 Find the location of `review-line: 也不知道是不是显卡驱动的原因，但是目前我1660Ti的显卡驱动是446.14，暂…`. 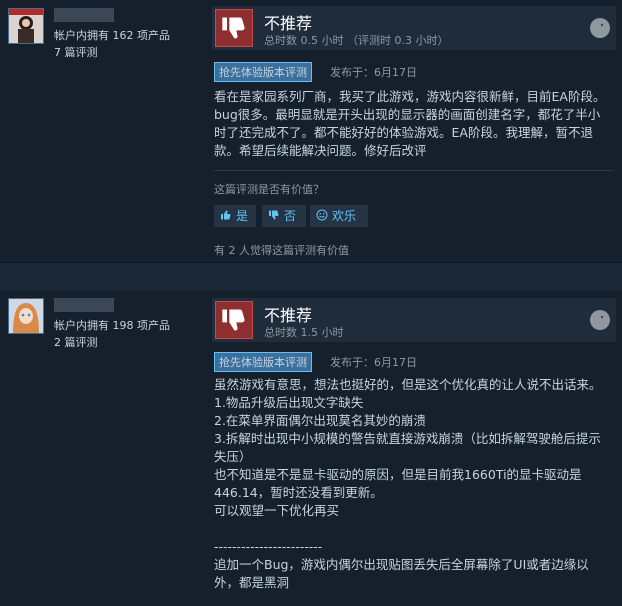

review-line: 也不知道是不是显卡驱动的原因，但是目前我1660Ti的显卡驱动是446.14，暂… is located at coordinates (398, 483).